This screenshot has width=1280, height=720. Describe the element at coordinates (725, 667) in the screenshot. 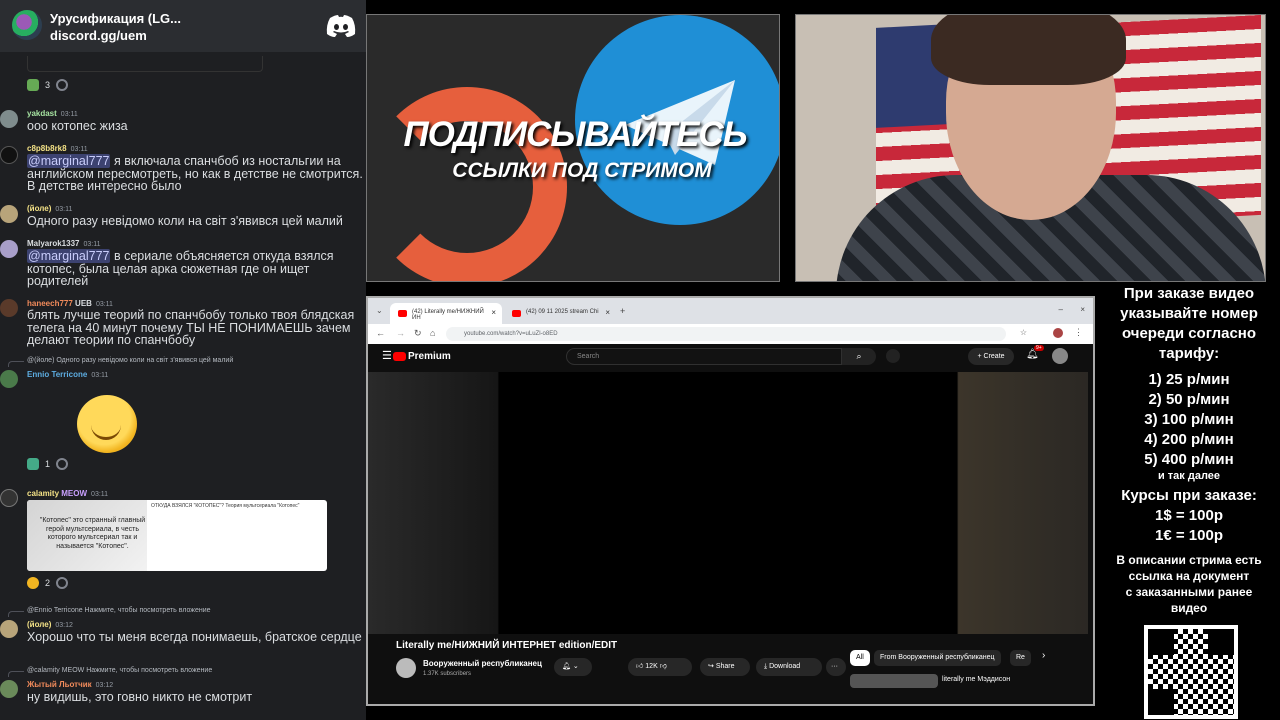

I see `share-button: ↪ Share` at that location.